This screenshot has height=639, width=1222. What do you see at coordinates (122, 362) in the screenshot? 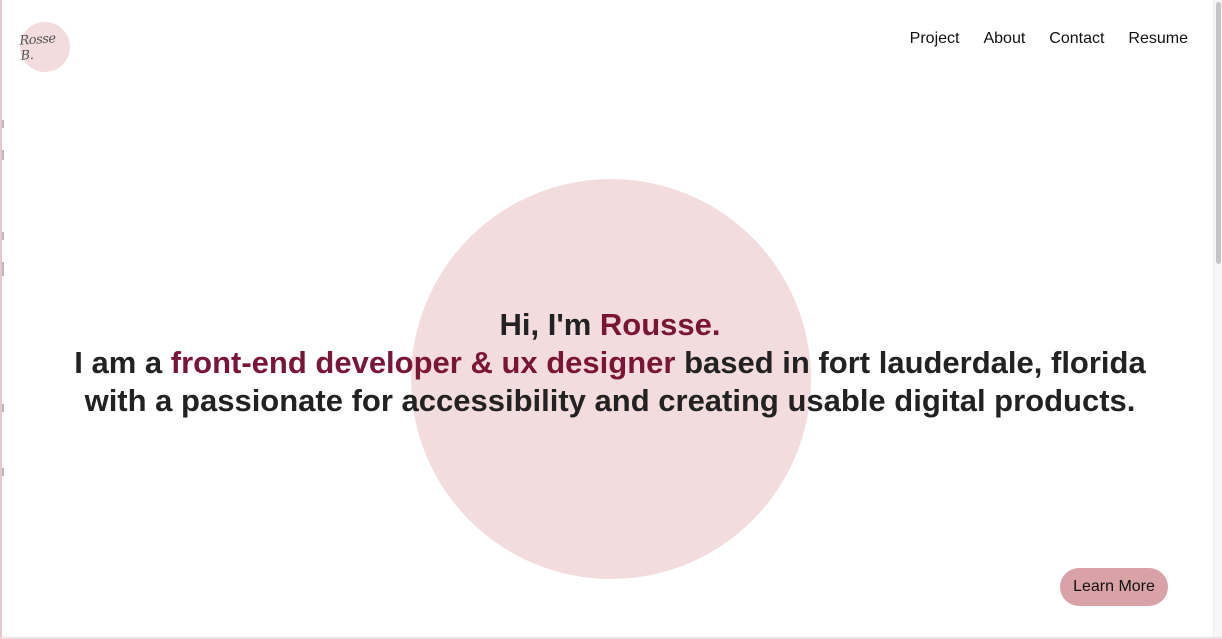
I see `intro-prefix: I am a` at bounding box center [122, 362].